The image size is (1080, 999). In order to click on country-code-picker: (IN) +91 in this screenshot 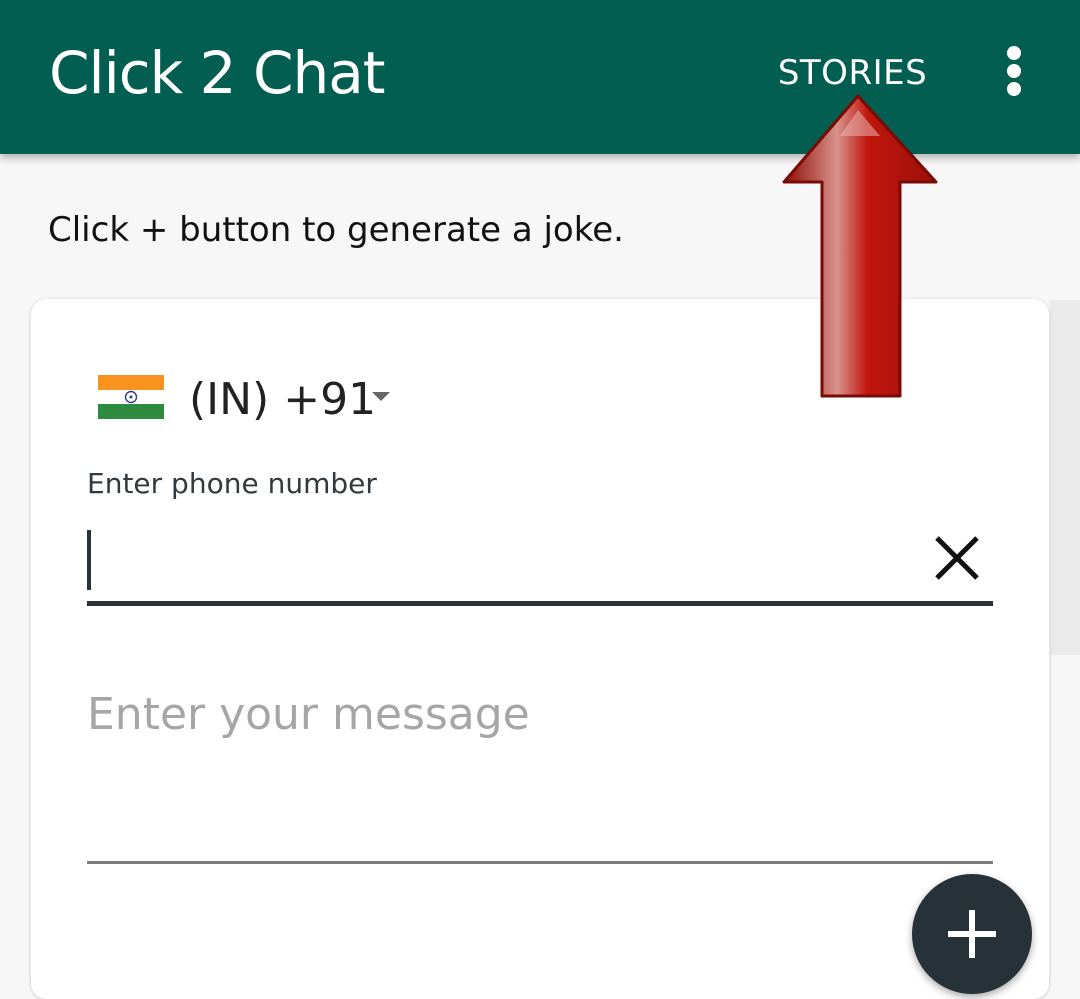, I will do `click(248, 400)`.